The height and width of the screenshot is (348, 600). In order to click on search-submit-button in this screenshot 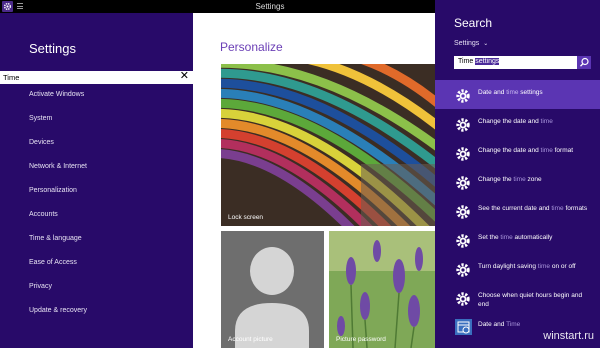, I will do `click(584, 62)`.